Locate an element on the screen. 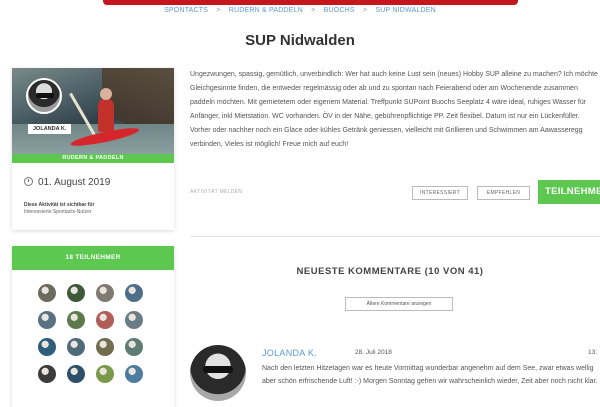 This screenshot has height=407, width=600. organizer-avatar is located at coordinates (44, 96).